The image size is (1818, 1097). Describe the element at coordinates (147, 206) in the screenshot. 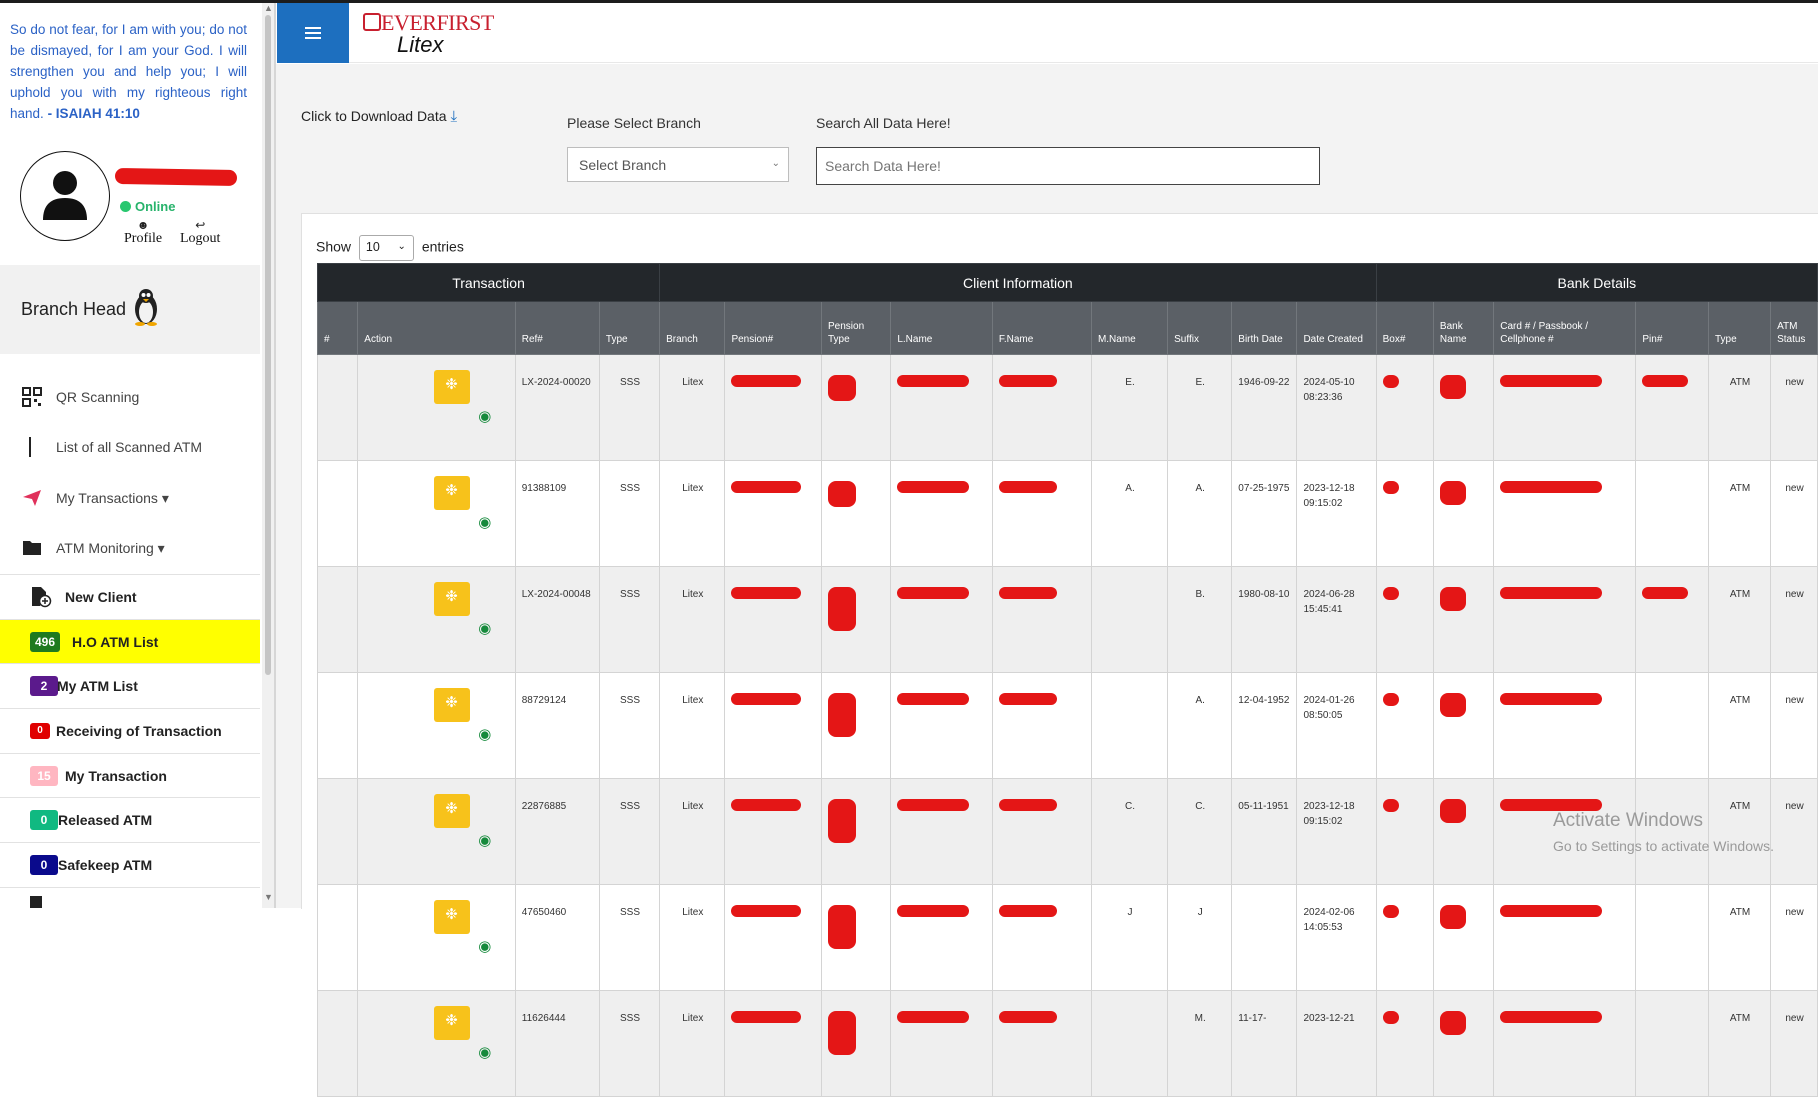

I see `online-status: Online` at that location.